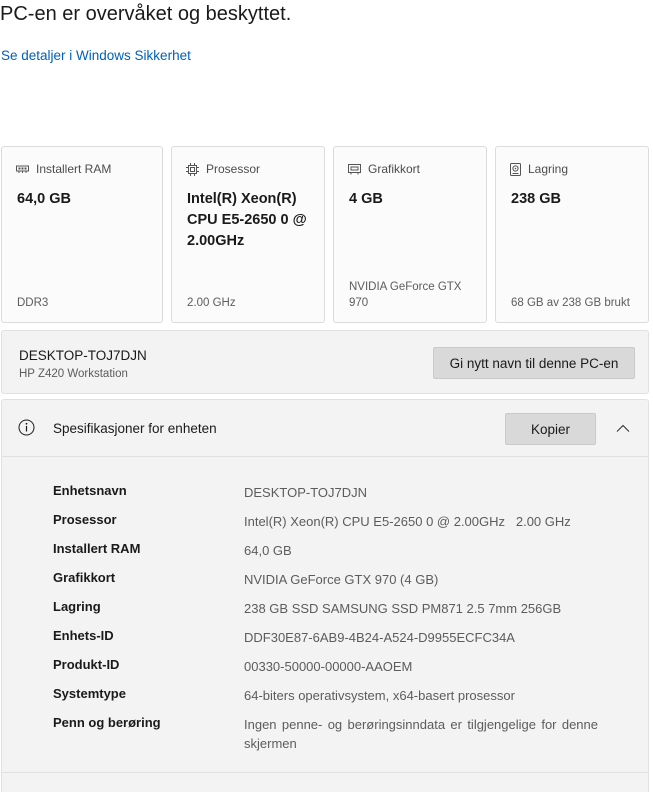  Describe the element at coordinates (394, 169) in the screenshot. I see `card-label: Grafikkort` at that location.